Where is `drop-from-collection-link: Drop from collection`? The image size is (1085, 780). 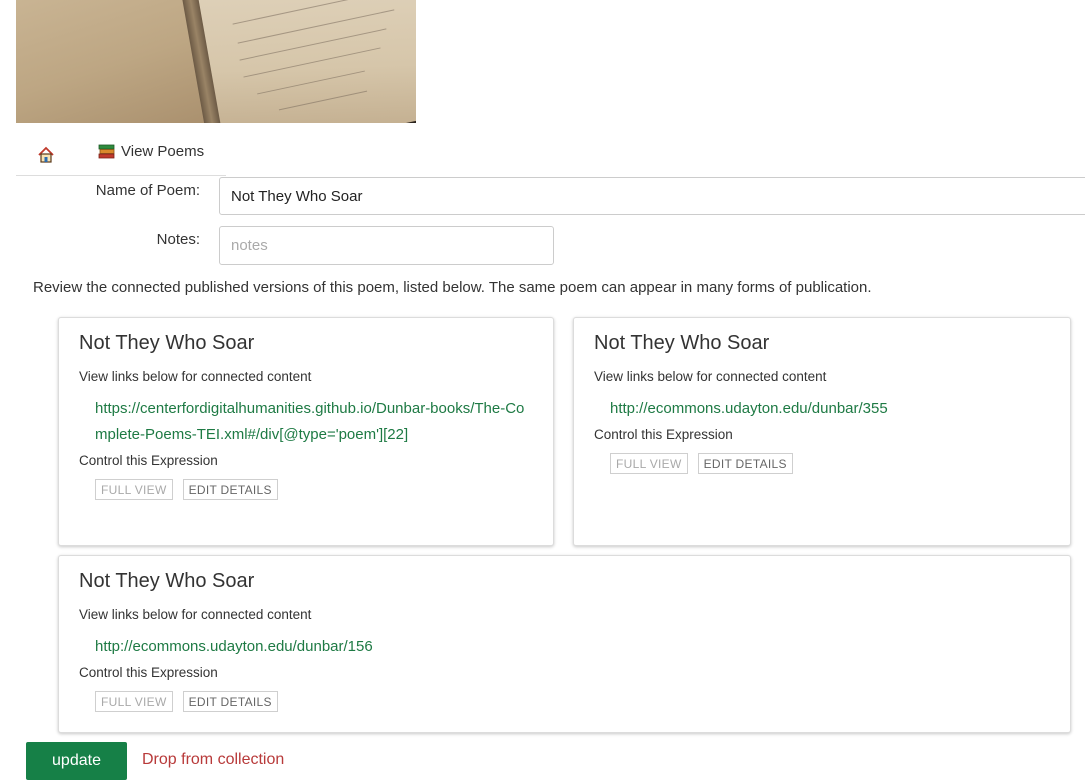
drop-from-collection-link: Drop from collection is located at coordinates (213, 760).